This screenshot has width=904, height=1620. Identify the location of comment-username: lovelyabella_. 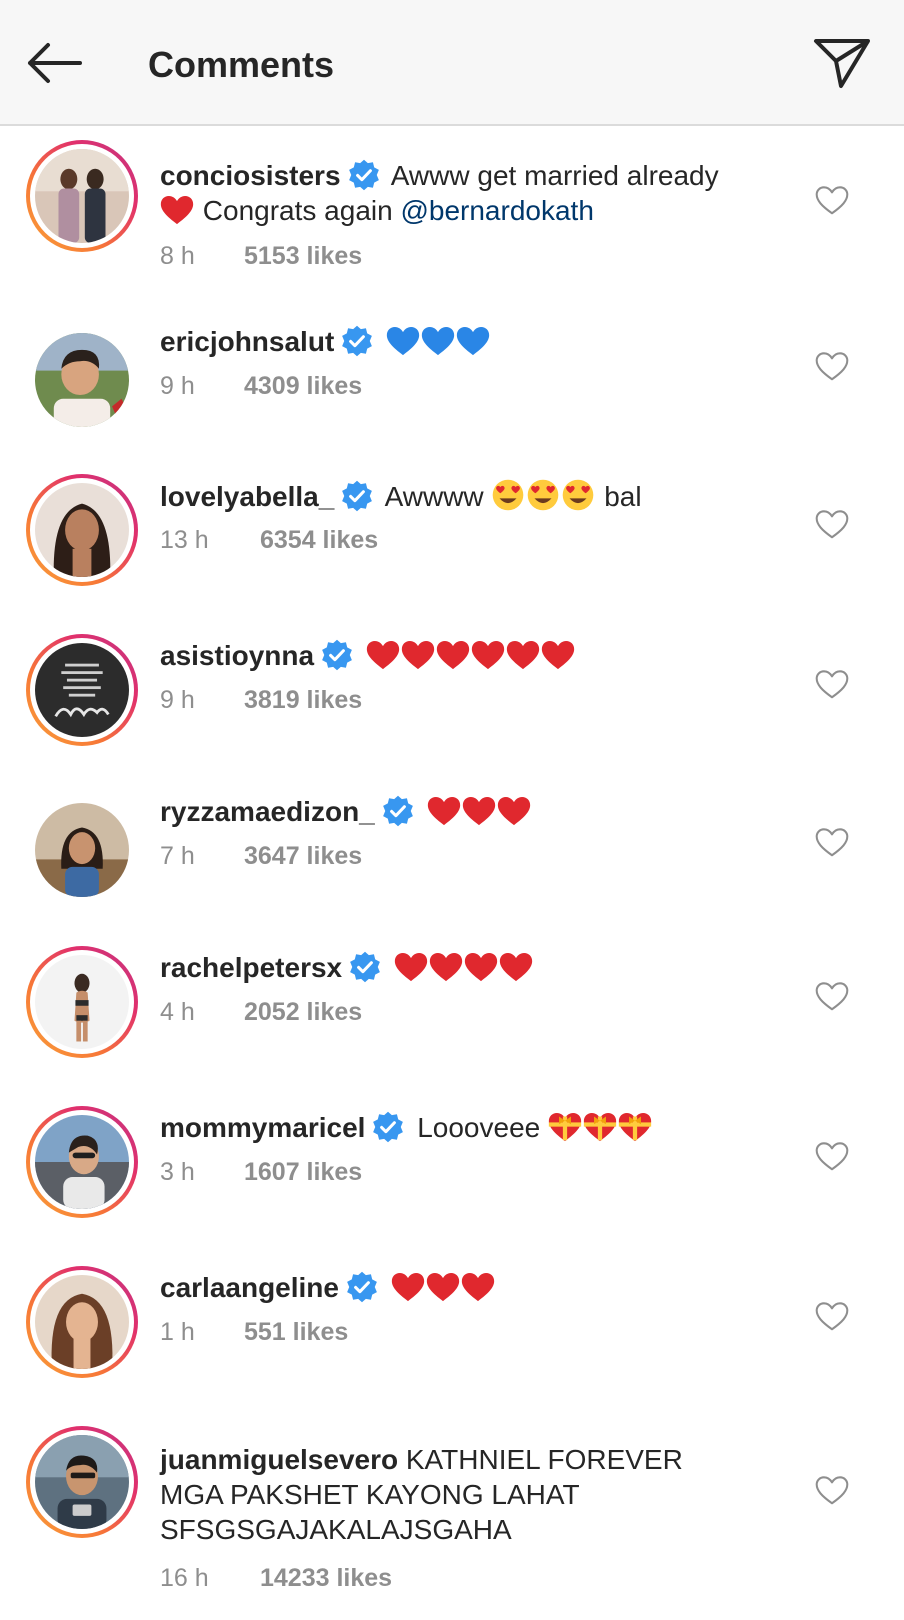
(247, 496).